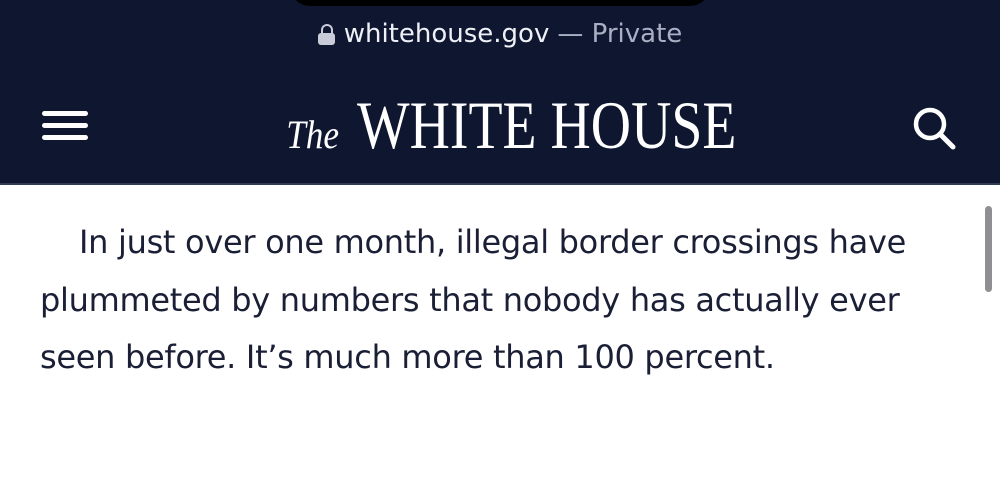  I want to click on search-icon, so click(934, 128).